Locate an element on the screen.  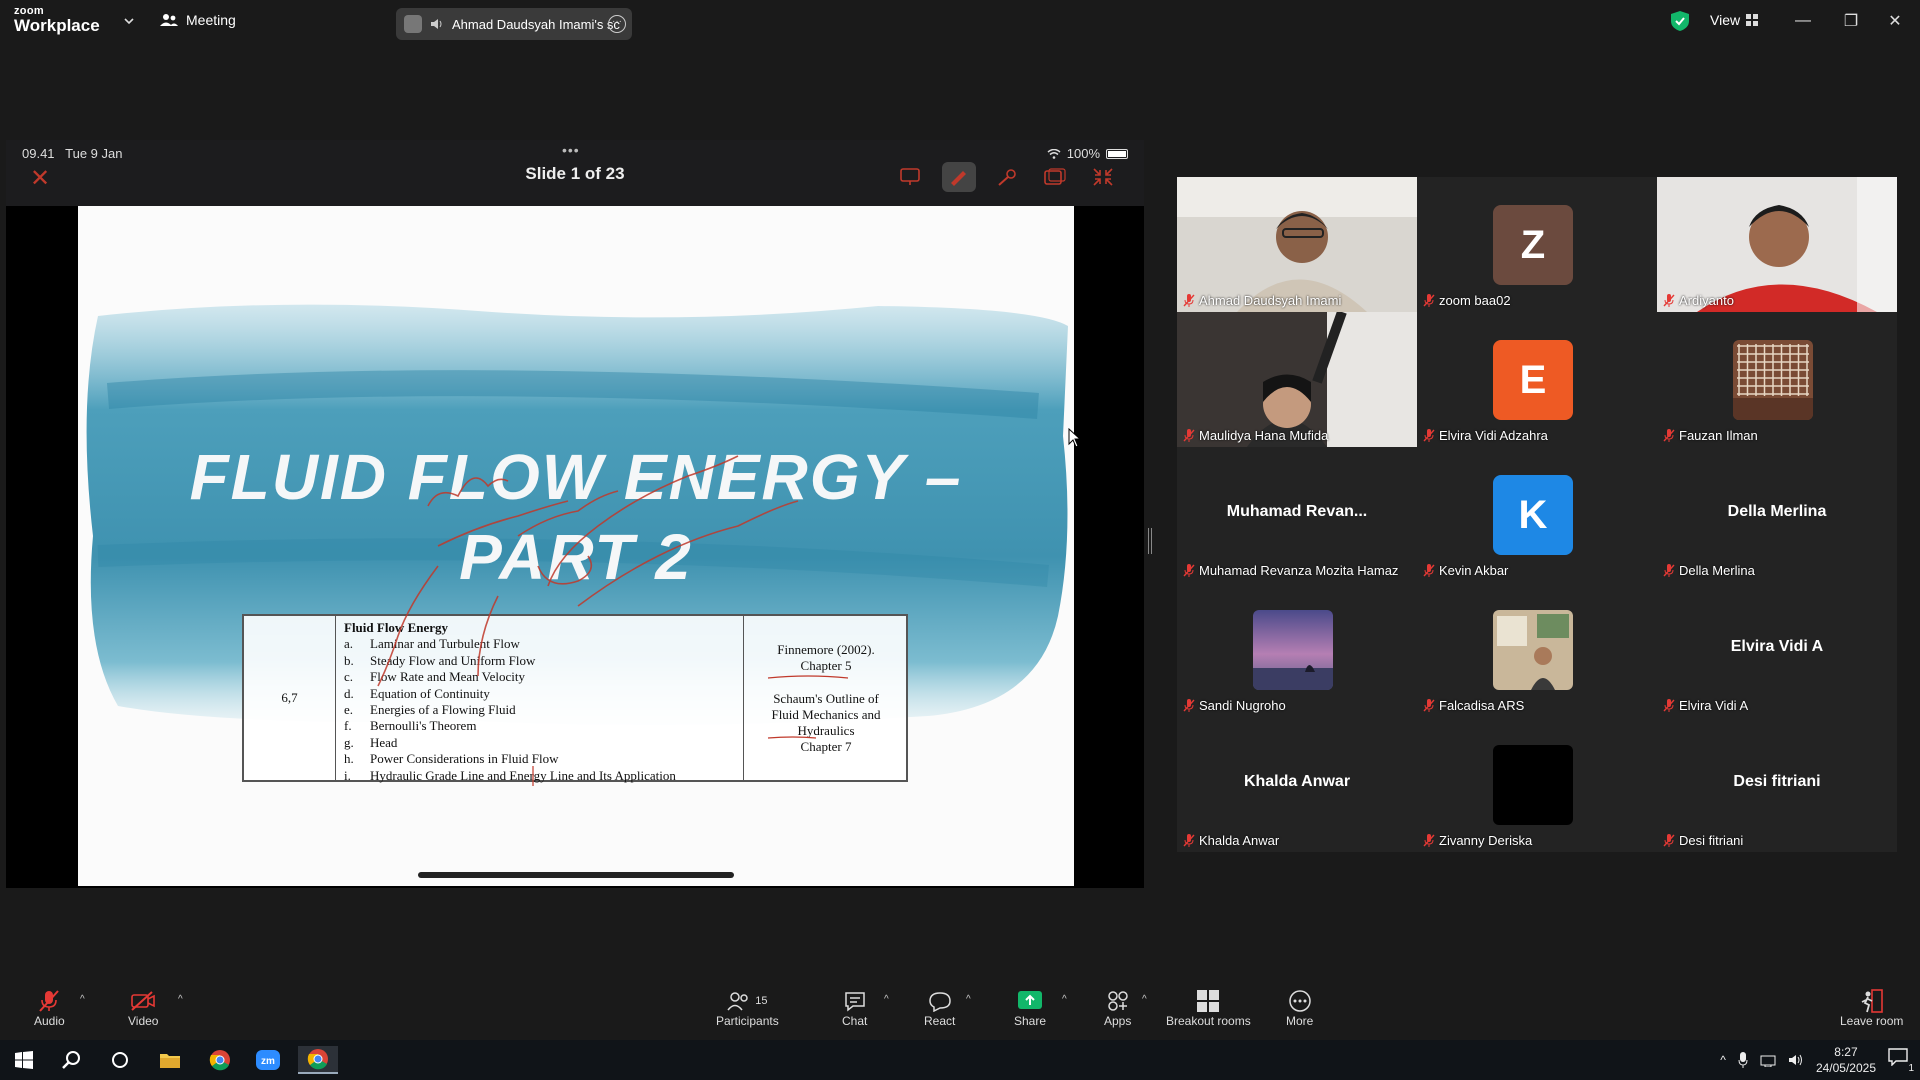
participant-tile: Ahmad Daudsyah Imami is located at coordinates (1297, 244).